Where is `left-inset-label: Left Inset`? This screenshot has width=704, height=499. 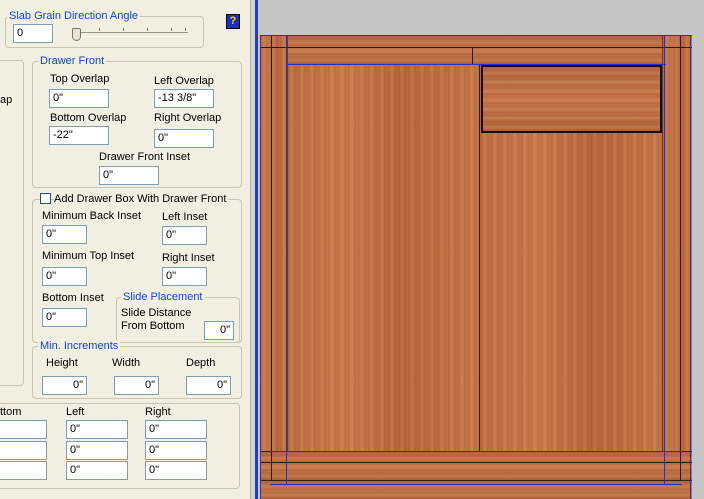
left-inset-label: Left Inset is located at coordinates (185, 217).